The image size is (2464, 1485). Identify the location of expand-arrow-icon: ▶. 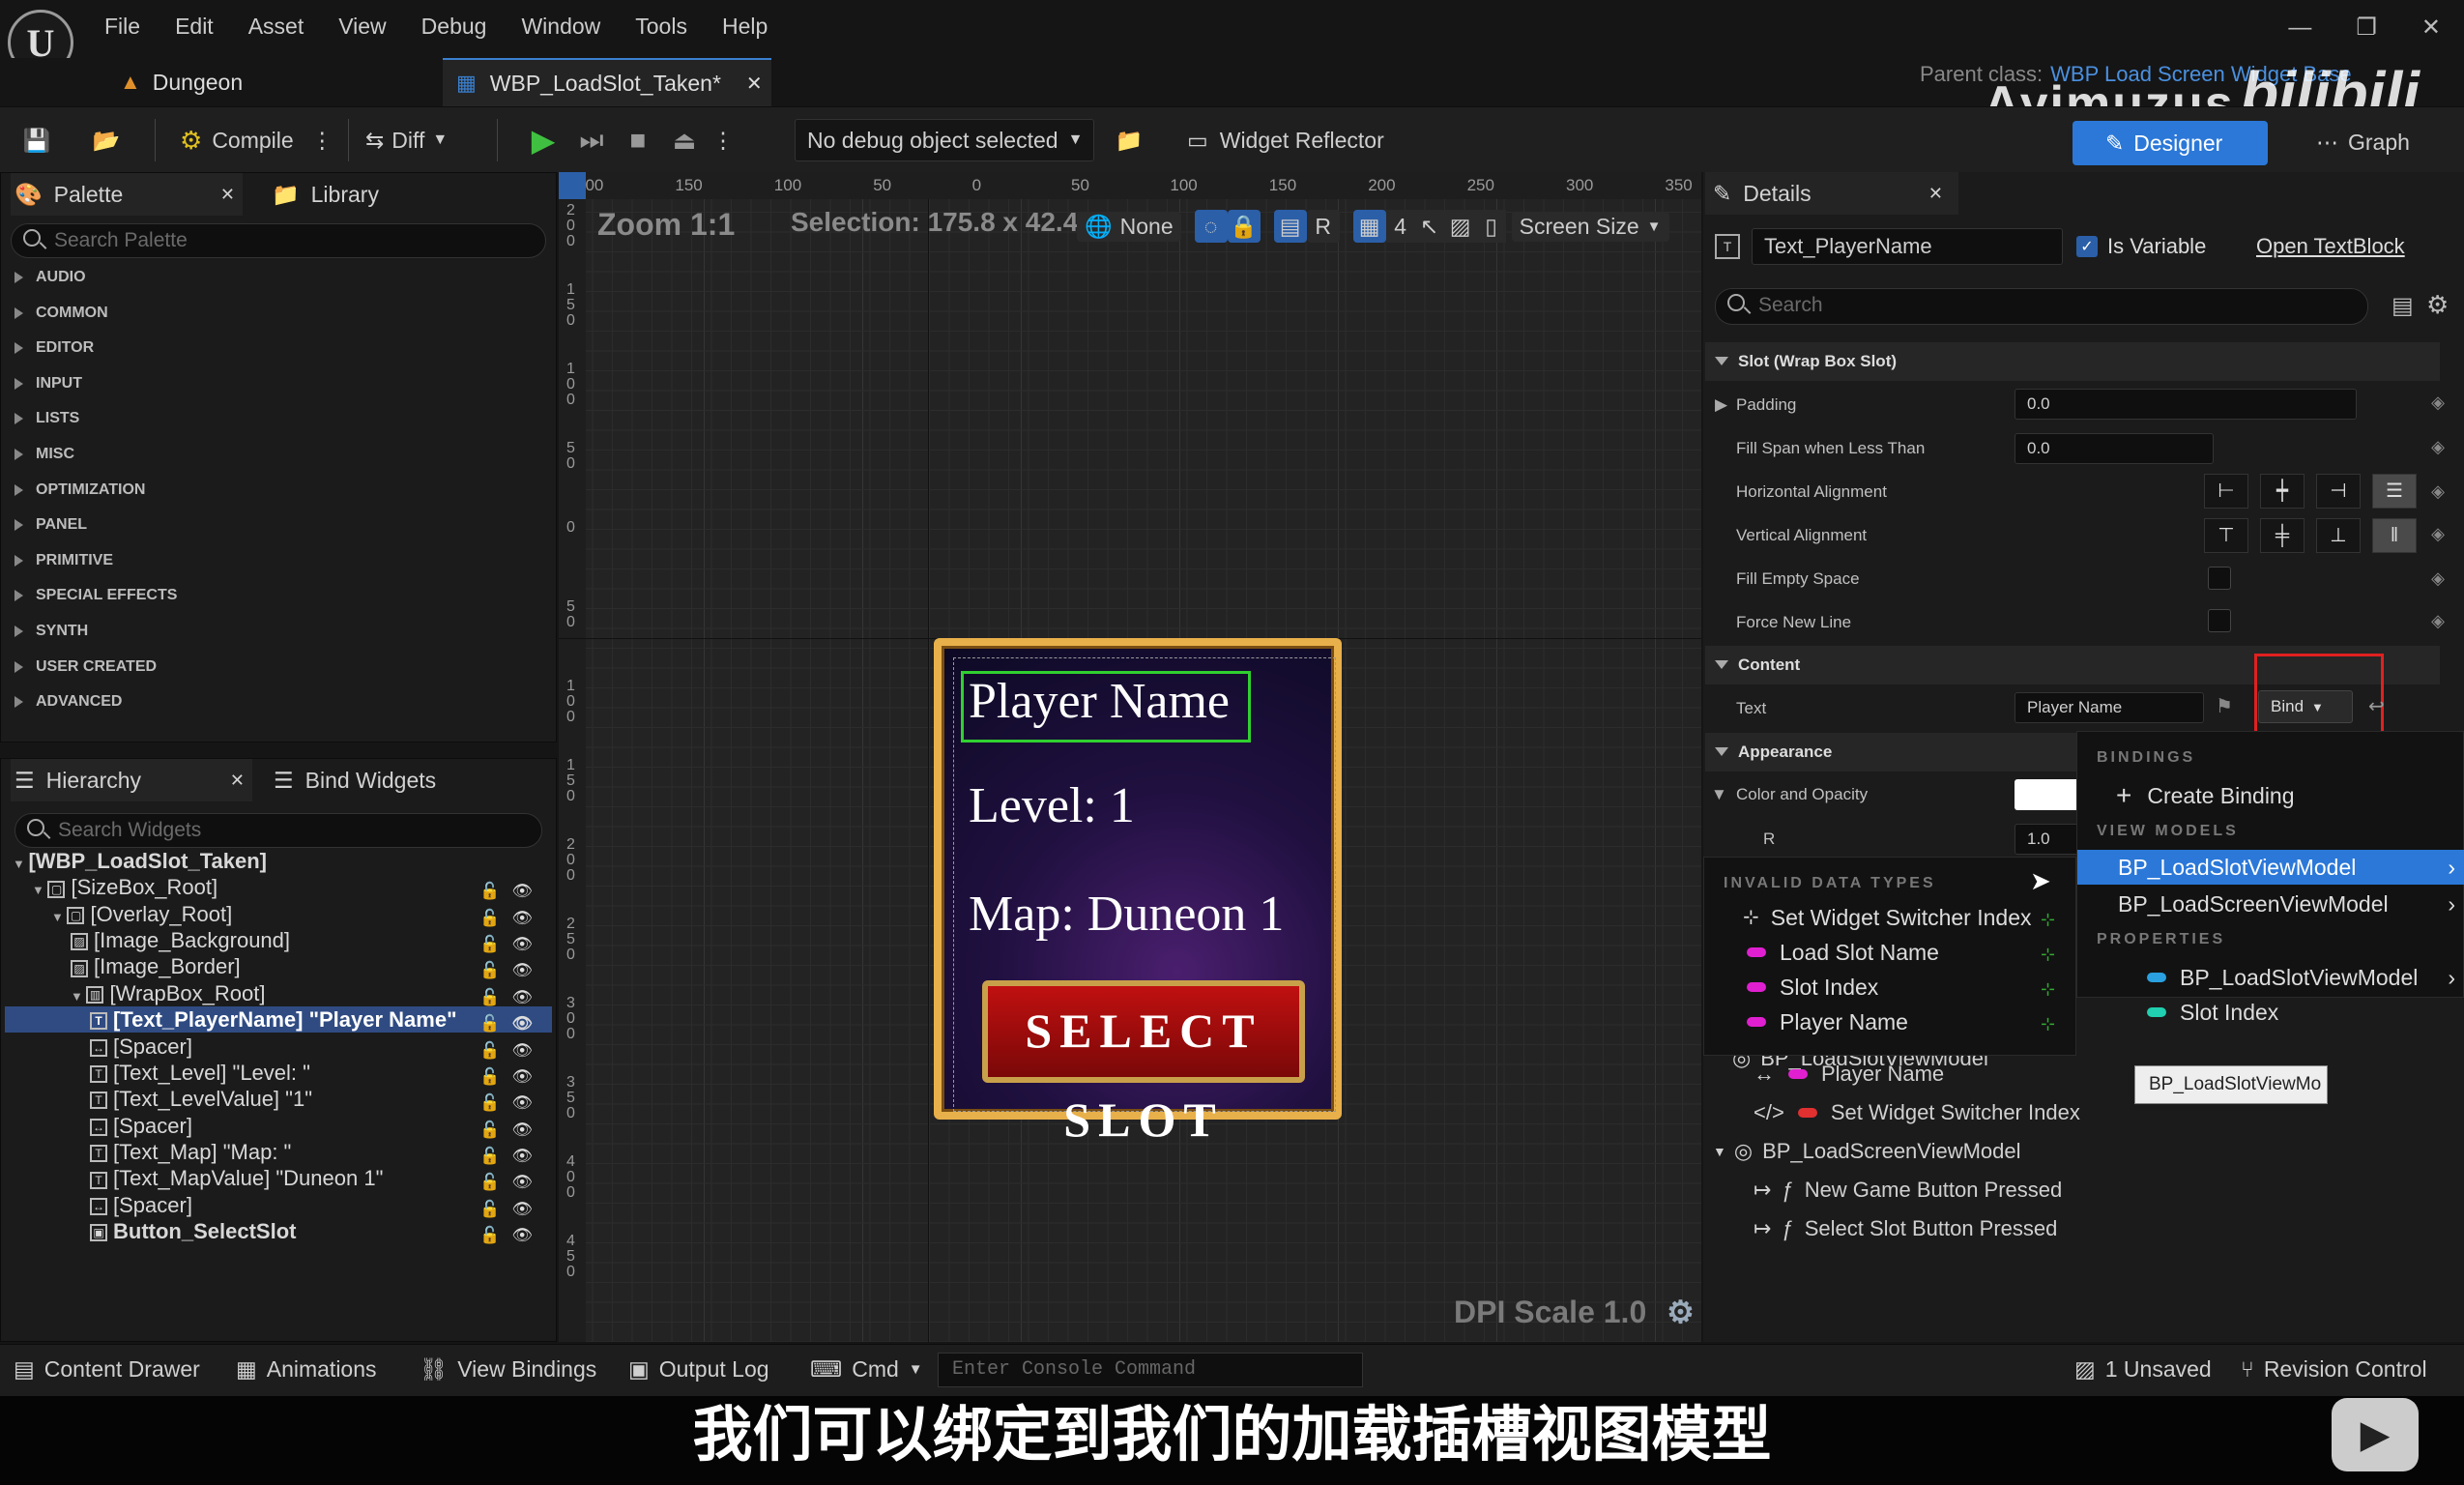
(1721, 405).